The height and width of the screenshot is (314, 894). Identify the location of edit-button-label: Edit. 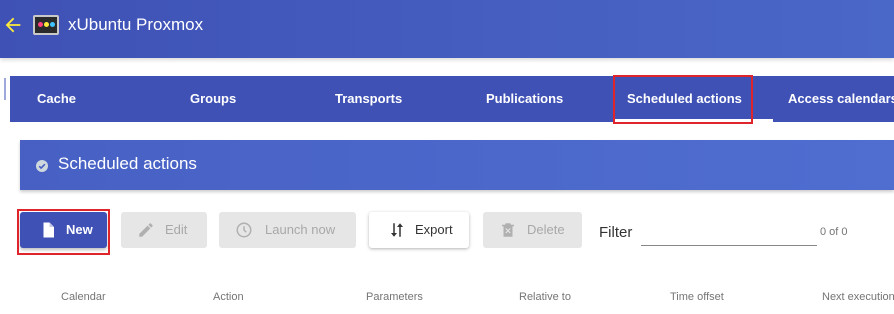
(176, 229).